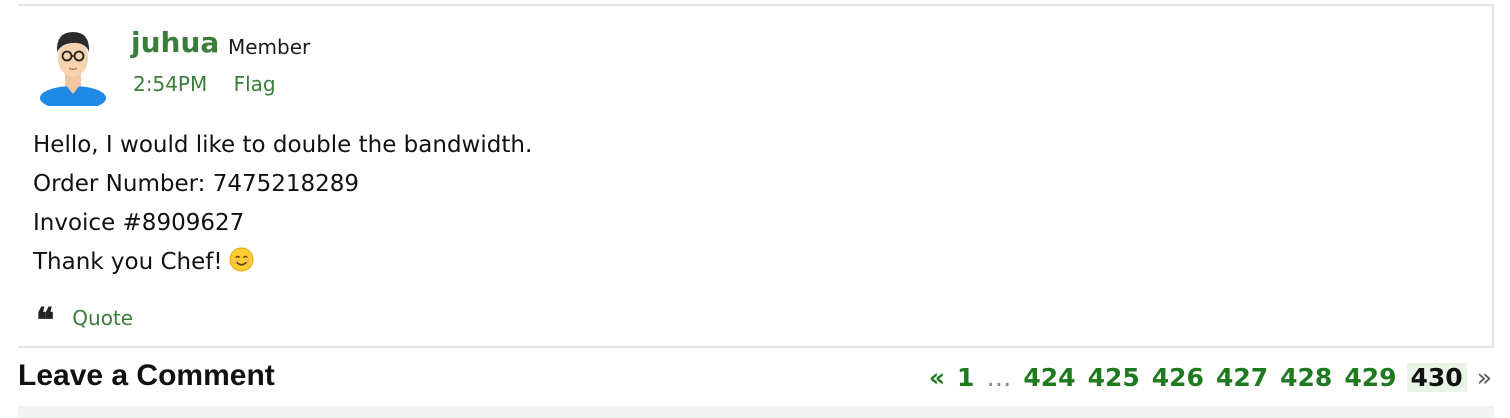  Describe the element at coordinates (1484, 377) in the screenshot. I see `next-page-link: »` at that location.